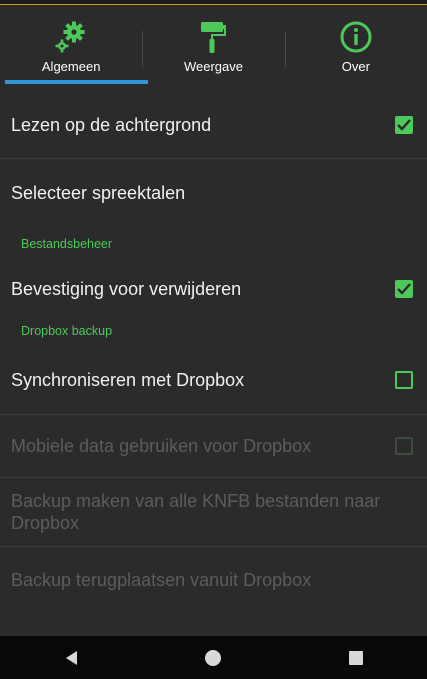 The width and height of the screenshot is (427, 679). Describe the element at coordinates (161, 446) in the screenshot. I see `setting-title: Mobiele data gebruiken voor Dropbox` at that location.